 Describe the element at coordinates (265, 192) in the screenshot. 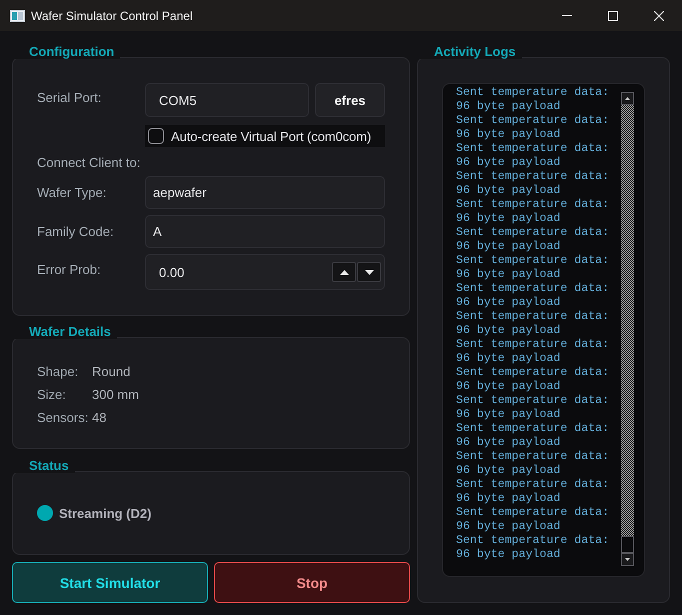

I see `text-field: aepwafer` at that location.